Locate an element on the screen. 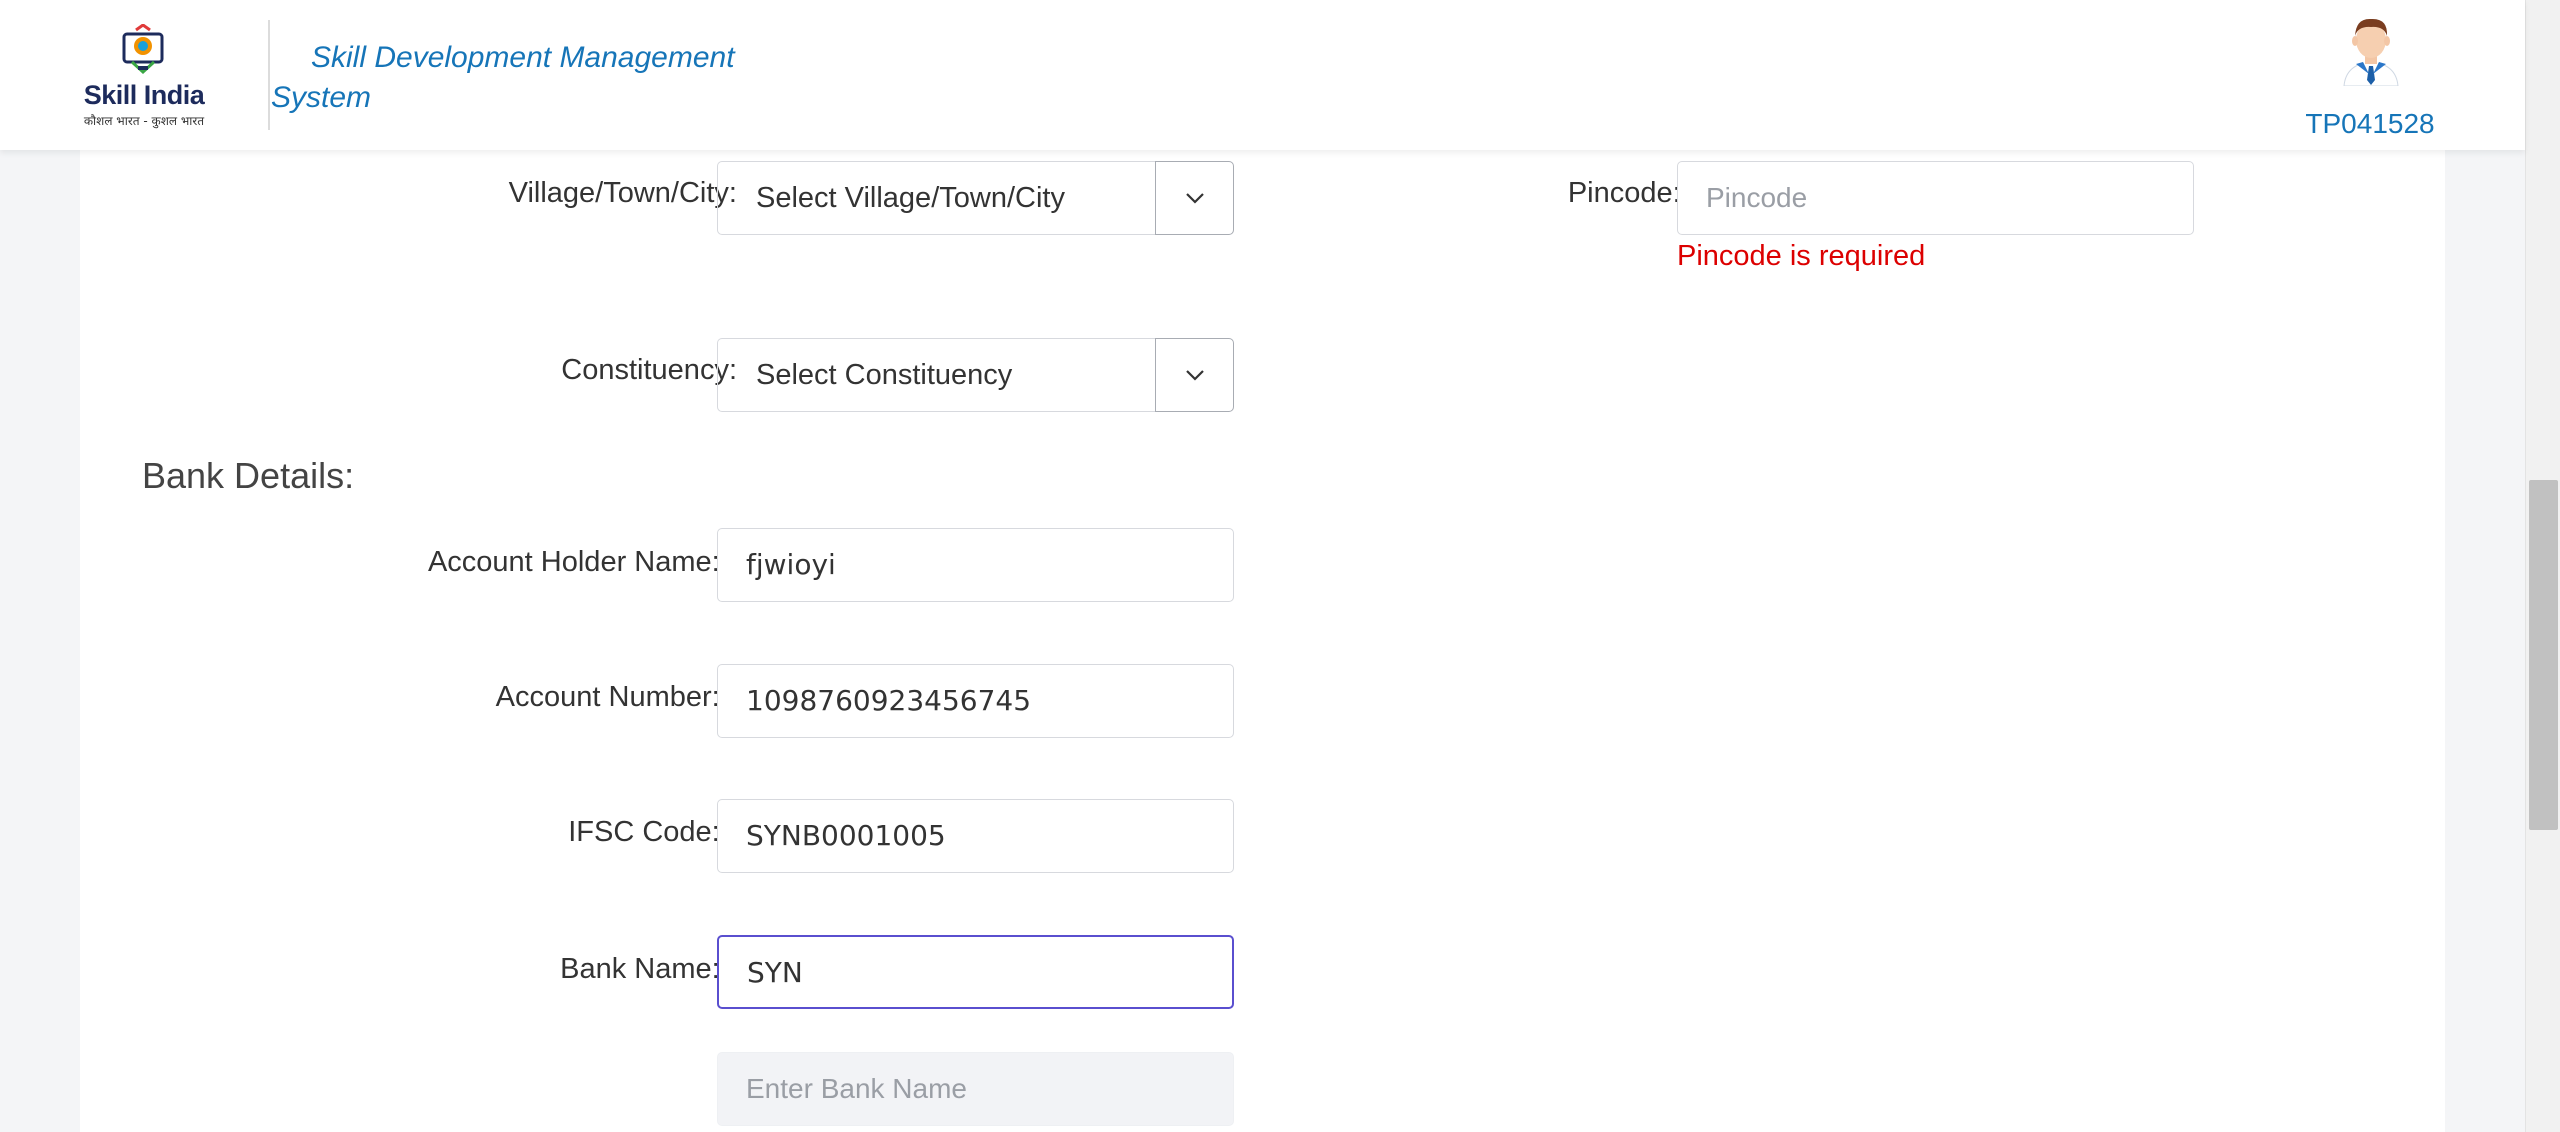 This screenshot has height=1132, width=2560. constituency-select: Select Constituency is located at coordinates (975, 375).